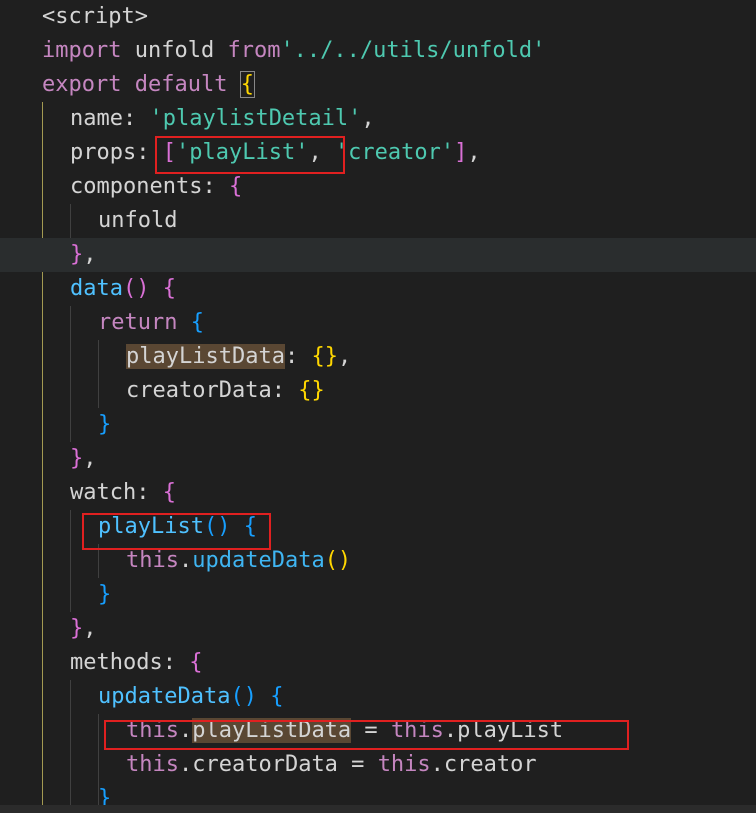 This screenshot has height=813, width=756. I want to click on horizontal-scrollbar, so click(378, 809).